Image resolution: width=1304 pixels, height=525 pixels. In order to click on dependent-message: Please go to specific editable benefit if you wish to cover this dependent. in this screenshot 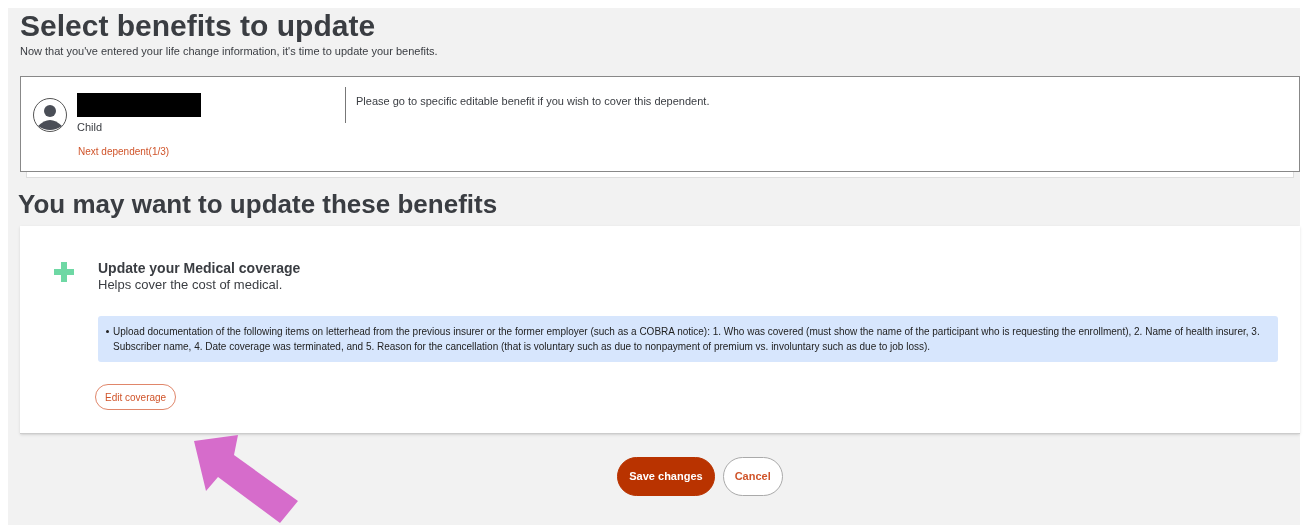, I will do `click(533, 101)`.